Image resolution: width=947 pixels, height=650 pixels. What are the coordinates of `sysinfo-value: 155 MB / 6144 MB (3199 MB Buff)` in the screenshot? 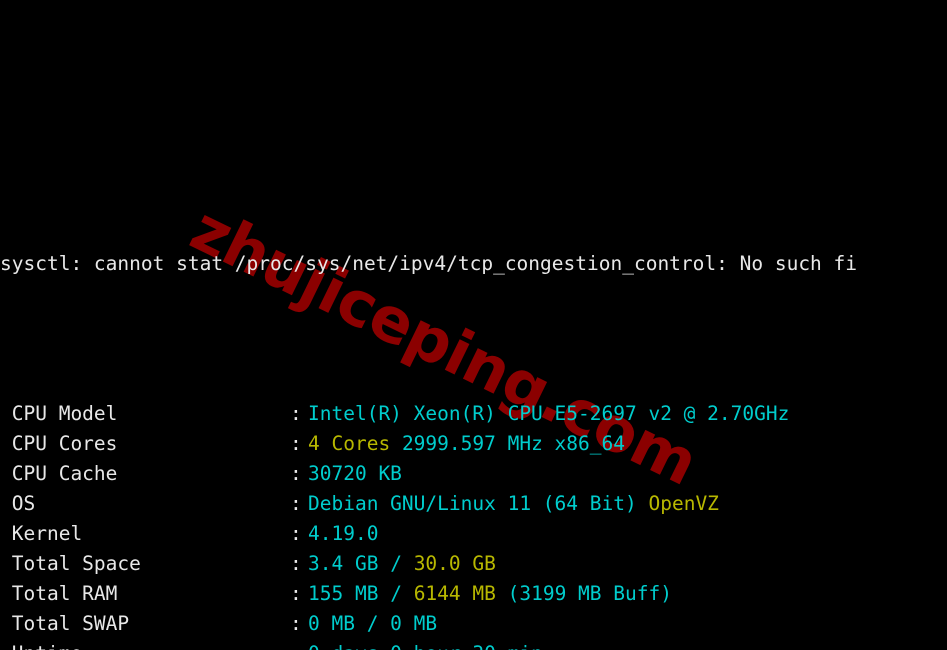 It's located at (490, 594).